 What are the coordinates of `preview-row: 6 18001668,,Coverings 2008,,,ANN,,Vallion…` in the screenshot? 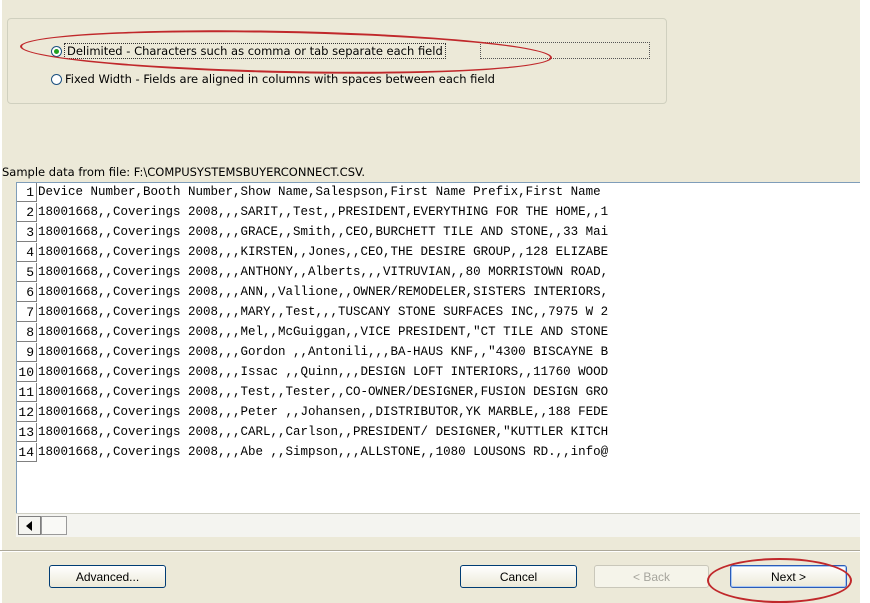 It's located at (443, 292).